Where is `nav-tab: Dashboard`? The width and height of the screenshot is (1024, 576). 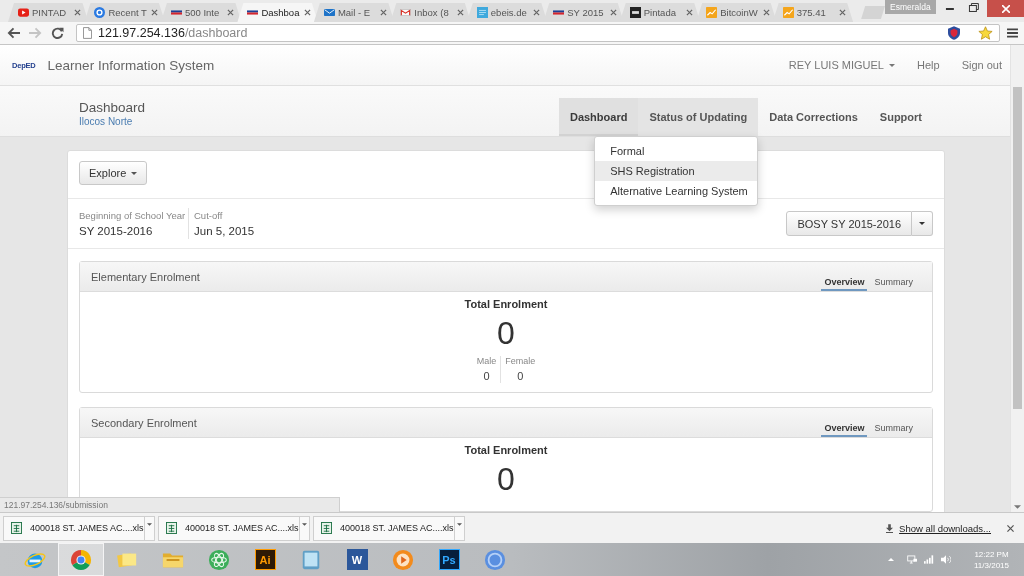 nav-tab: Dashboard is located at coordinates (598, 117).